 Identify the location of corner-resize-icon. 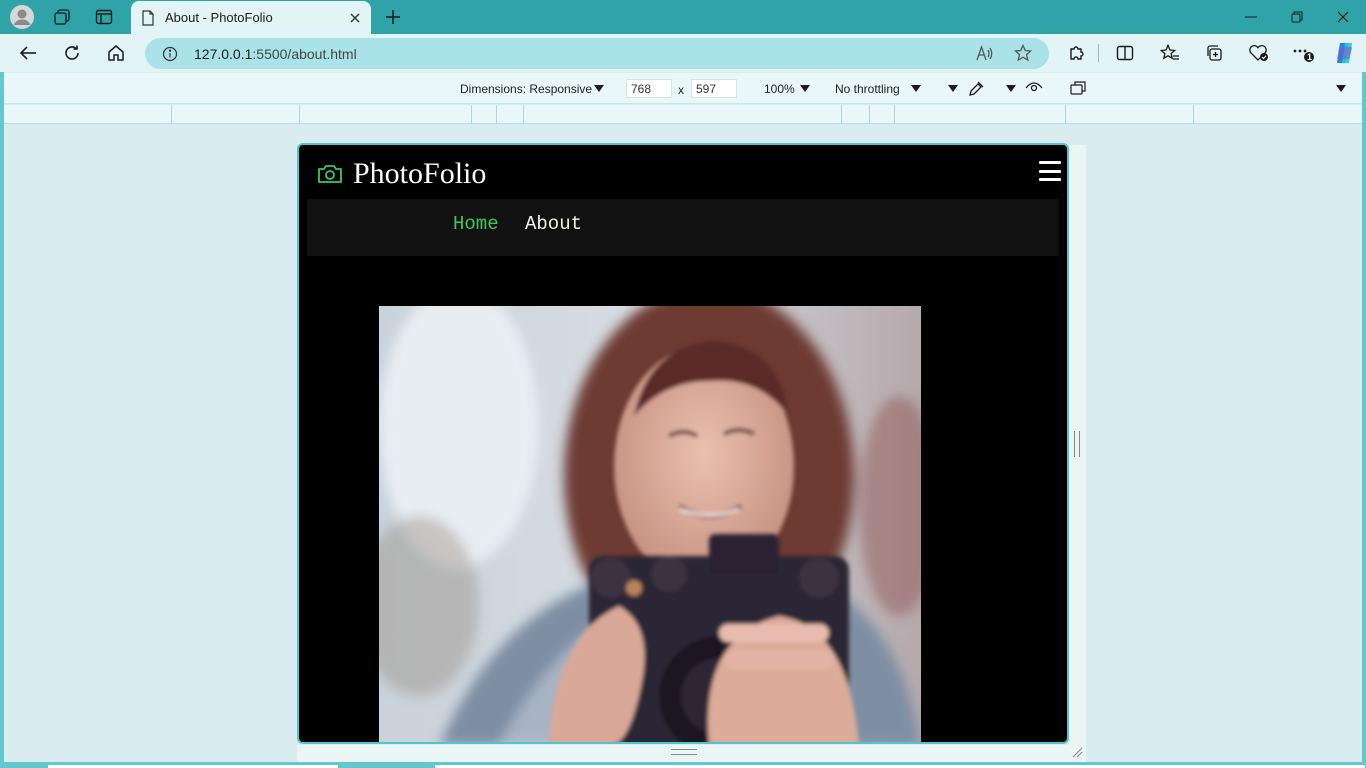
(1077, 752).